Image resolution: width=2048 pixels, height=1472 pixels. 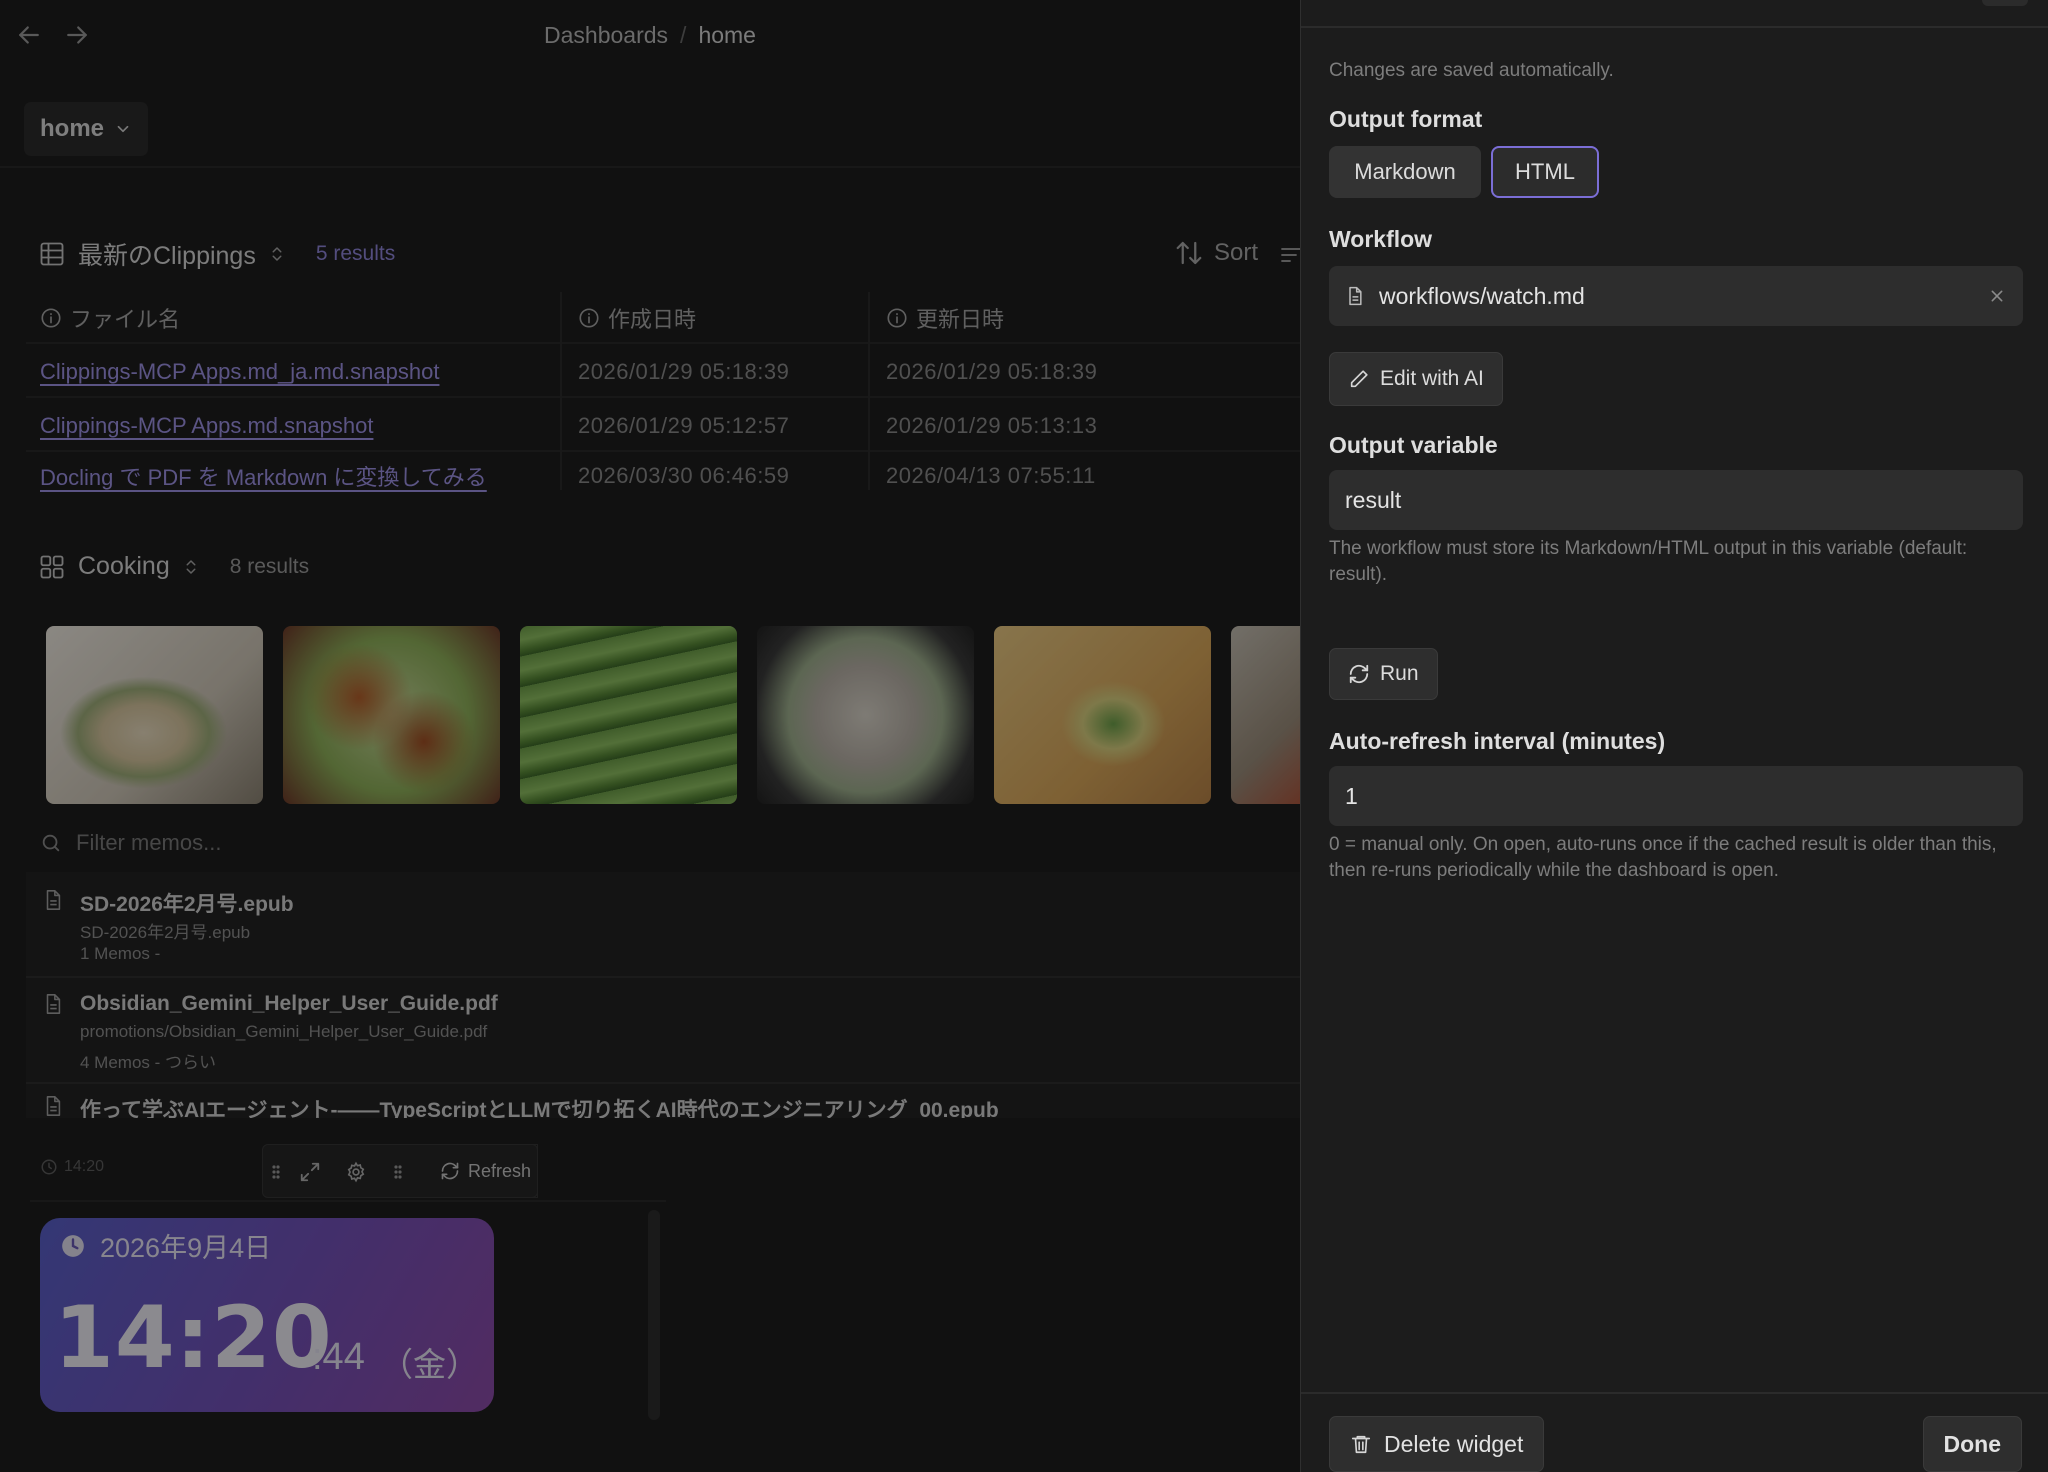 I want to click on clock-weekday: （金）, so click(x=429, y=1364).